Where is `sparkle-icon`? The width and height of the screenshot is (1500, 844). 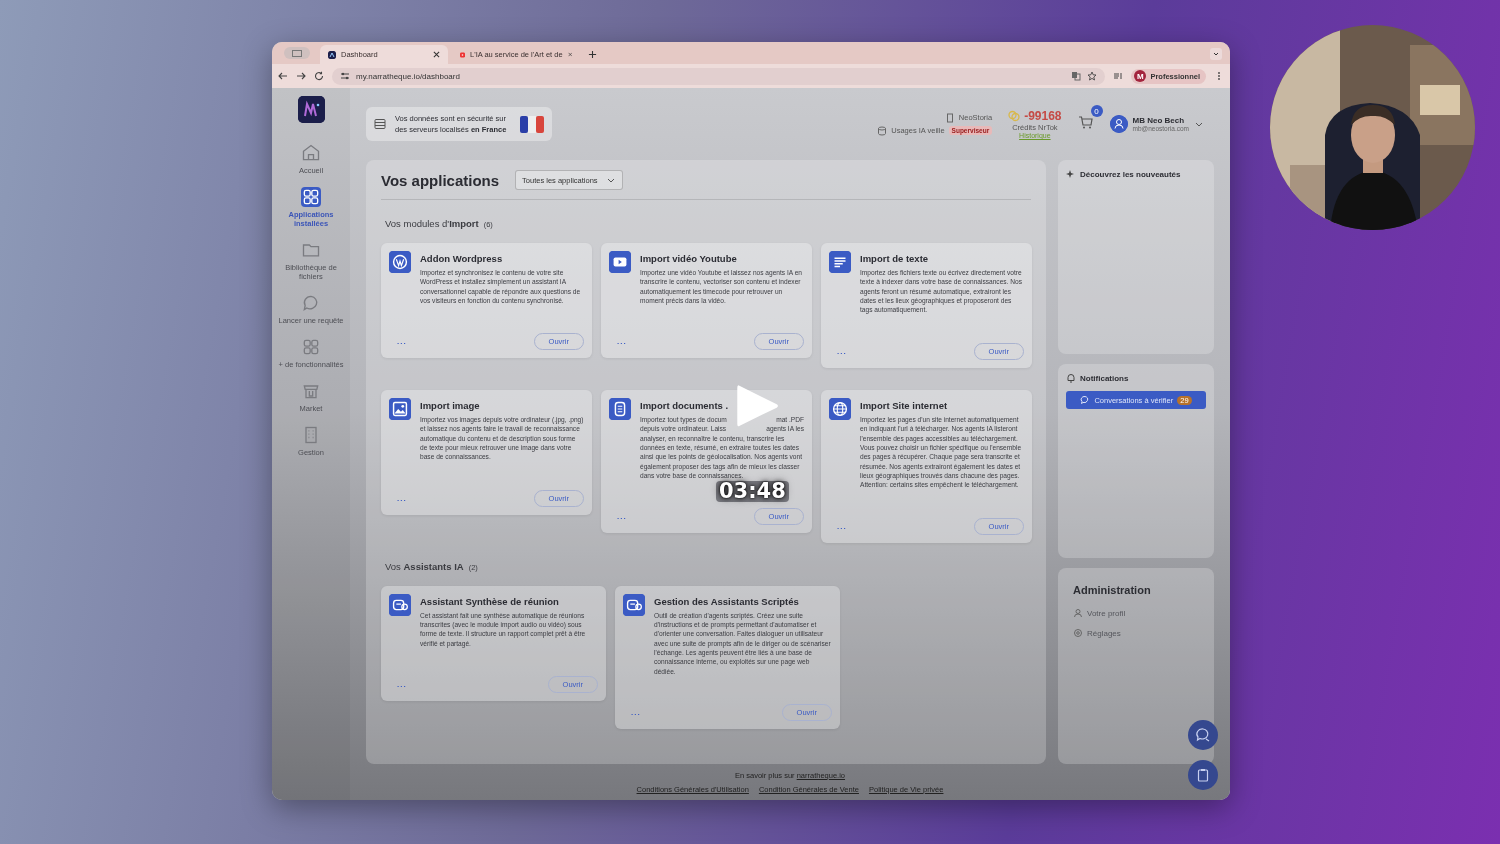 sparkle-icon is located at coordinates (1071, 174).